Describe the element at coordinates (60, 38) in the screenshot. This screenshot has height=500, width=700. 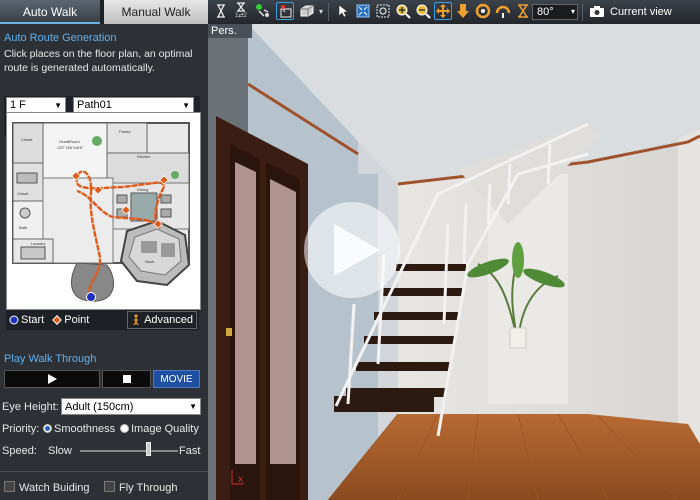
I see `auto-route-title: Auto Route Generation` at that location.